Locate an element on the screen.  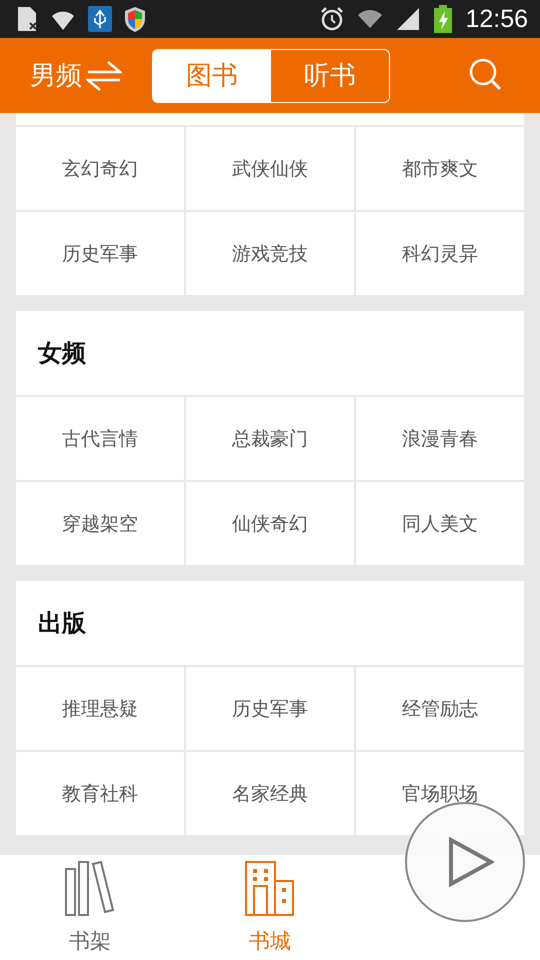
clock-time: 12:56 is located at coordinates (496, 19).